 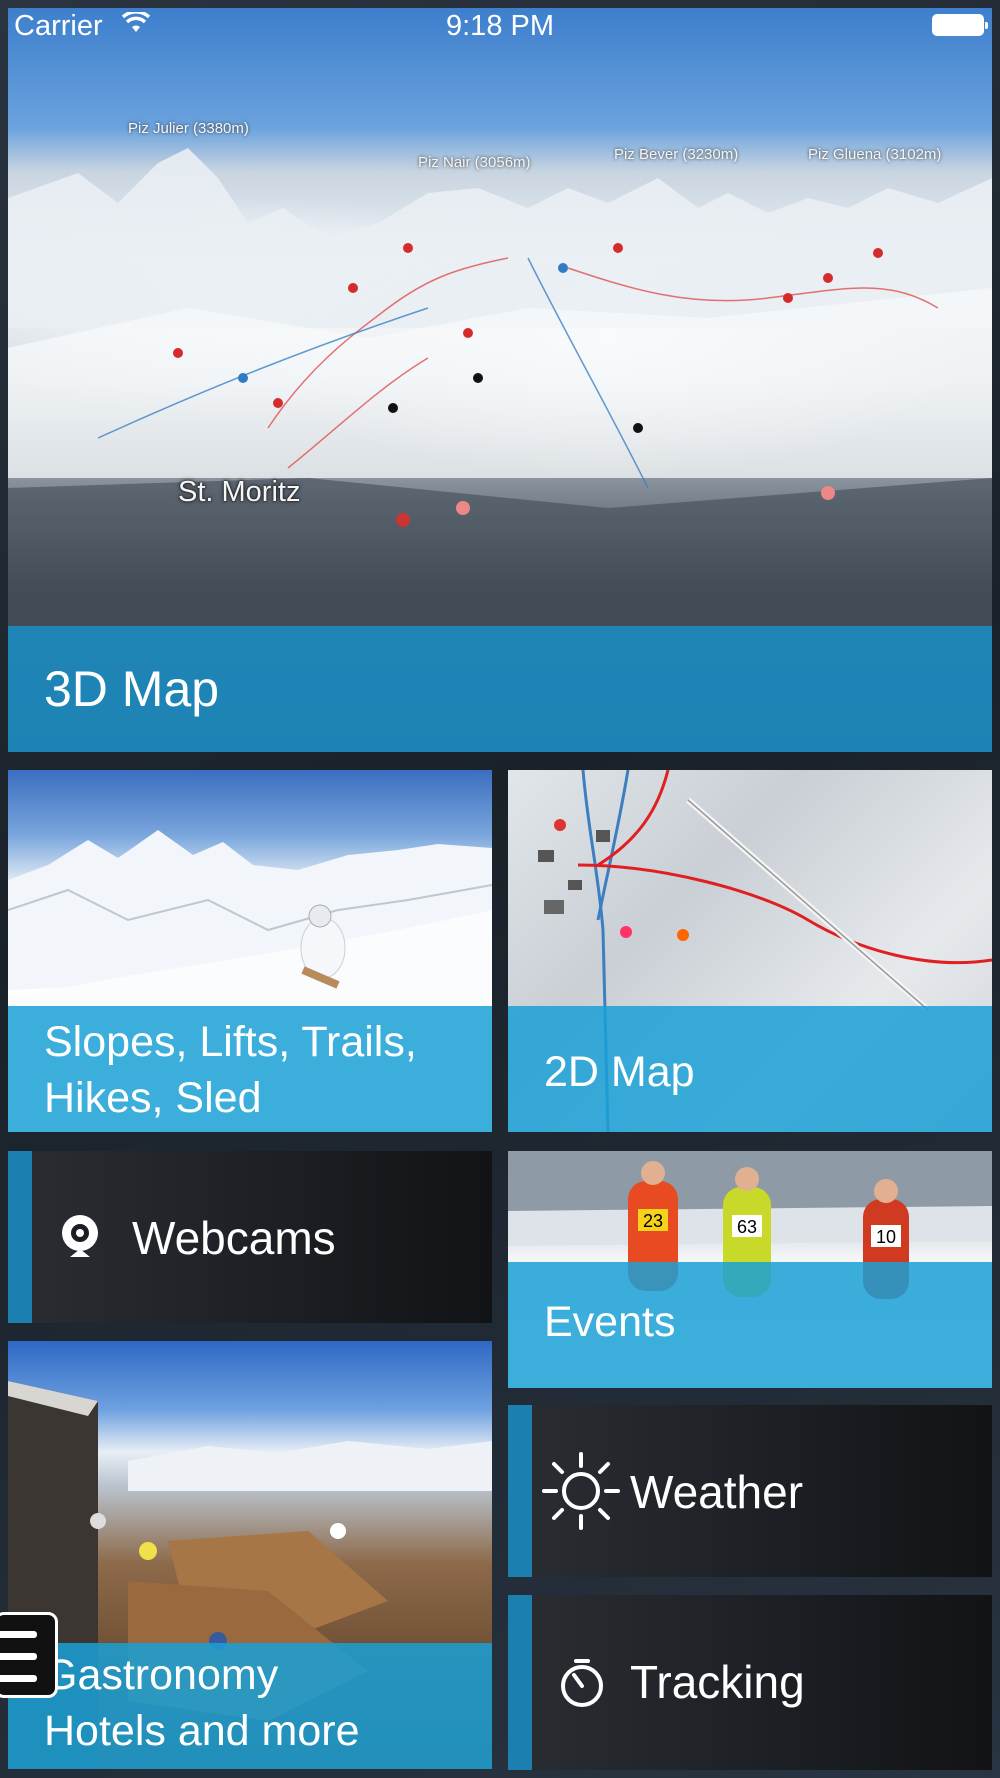 I want to click on tile-label-3d-map: 3D Map, so click(x=132, y=689).